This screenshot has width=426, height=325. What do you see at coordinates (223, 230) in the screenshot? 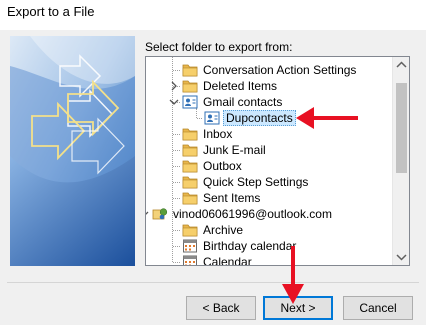
I see `tree-item-label: Archive` at bounding box center [223, 230].